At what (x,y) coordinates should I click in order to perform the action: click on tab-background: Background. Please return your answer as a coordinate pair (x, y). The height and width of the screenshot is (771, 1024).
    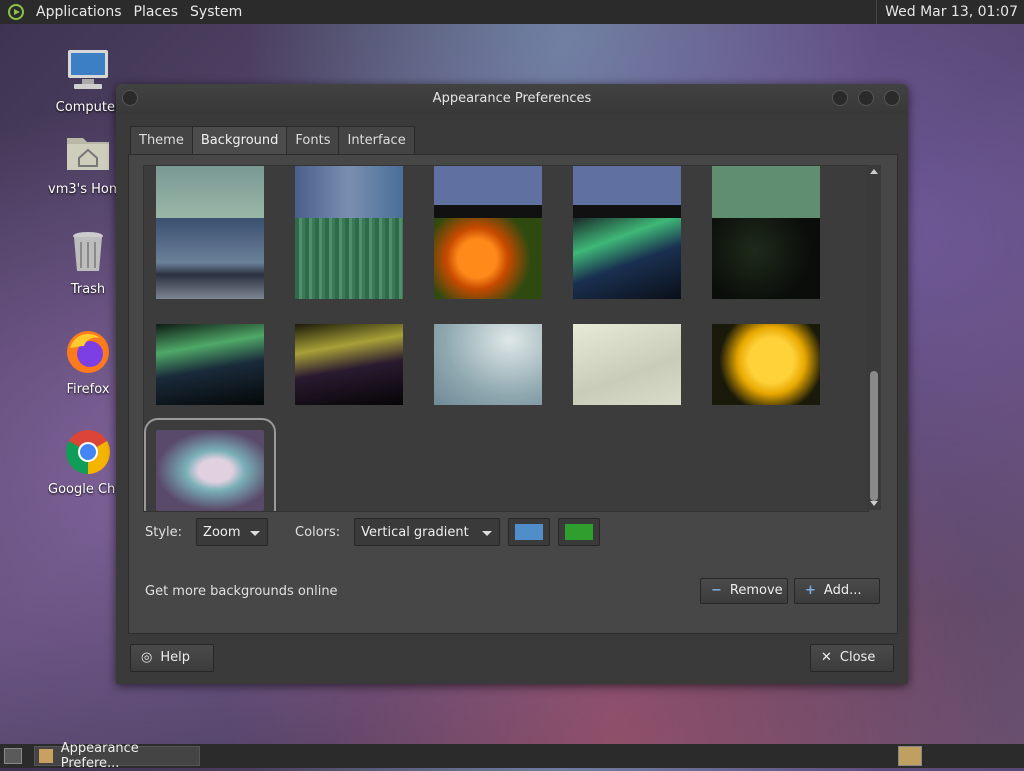
    Looking at the image, I should click on (239, 140).